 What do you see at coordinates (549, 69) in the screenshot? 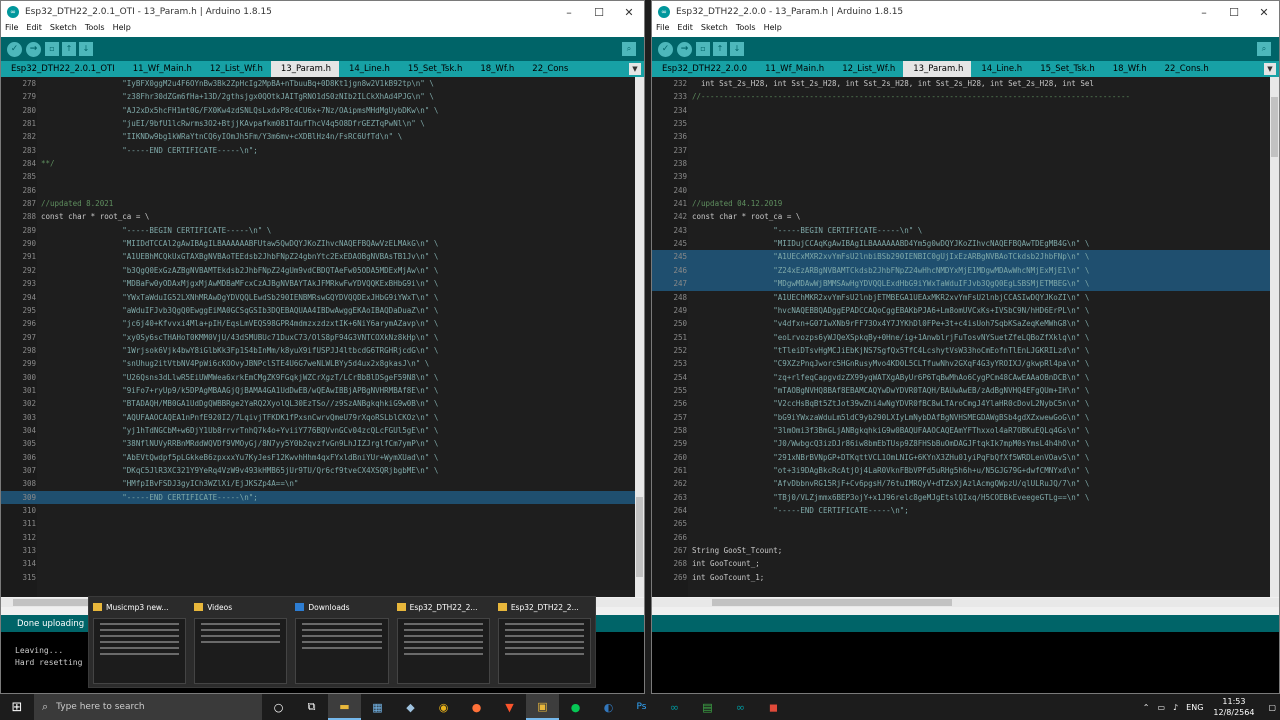
I see `tab-item: 22_Cons` at bounding box center [549, 69].